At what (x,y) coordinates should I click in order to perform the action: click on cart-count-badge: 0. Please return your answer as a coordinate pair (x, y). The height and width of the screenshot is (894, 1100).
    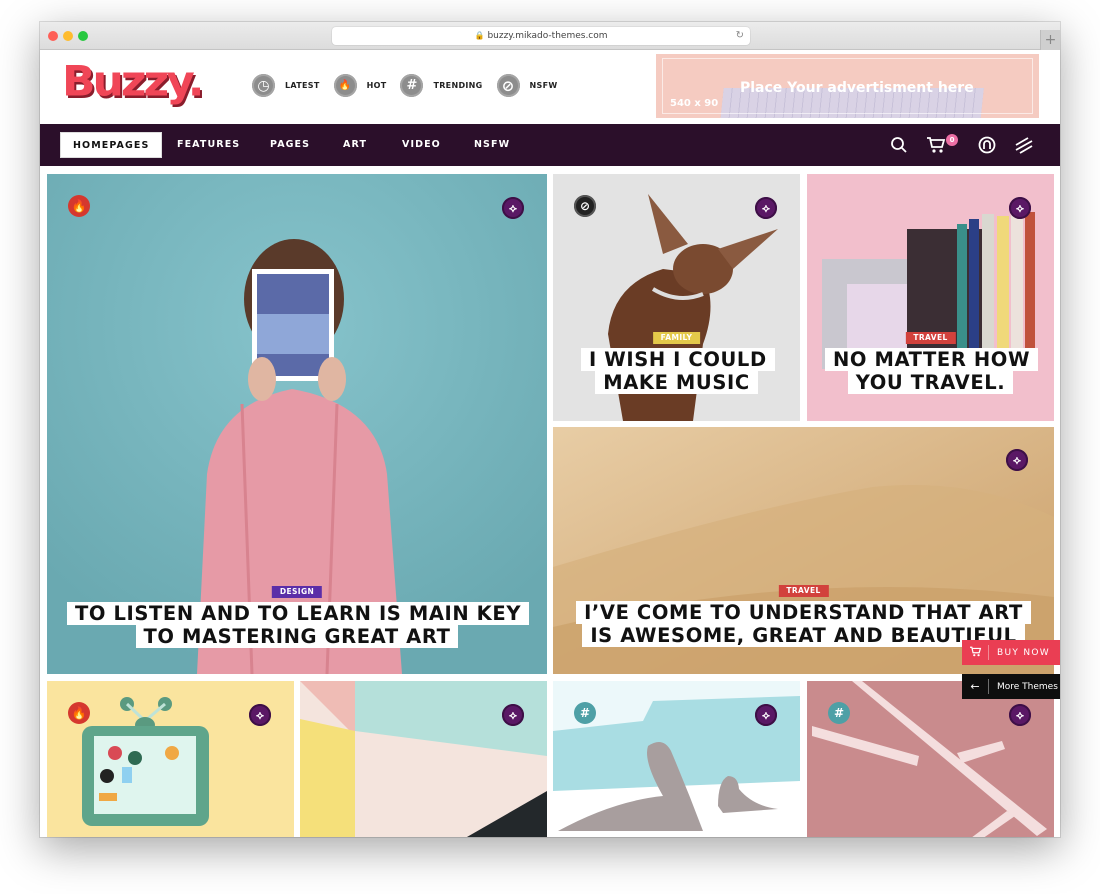
    Looking at the image, I should click on (952, 140).